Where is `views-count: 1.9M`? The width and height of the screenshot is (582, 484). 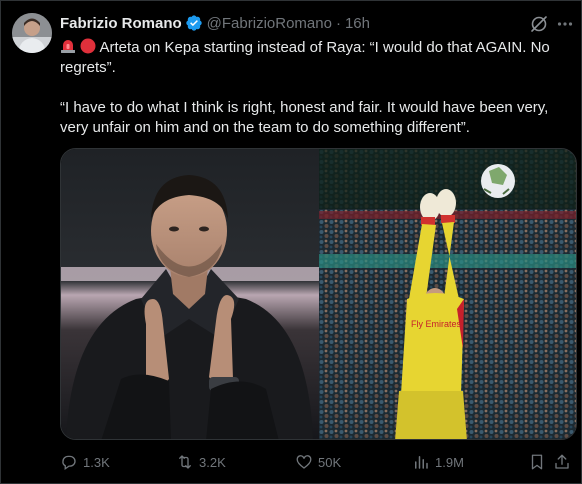 views-count: 1.9M is located at coordinates (449, 462).